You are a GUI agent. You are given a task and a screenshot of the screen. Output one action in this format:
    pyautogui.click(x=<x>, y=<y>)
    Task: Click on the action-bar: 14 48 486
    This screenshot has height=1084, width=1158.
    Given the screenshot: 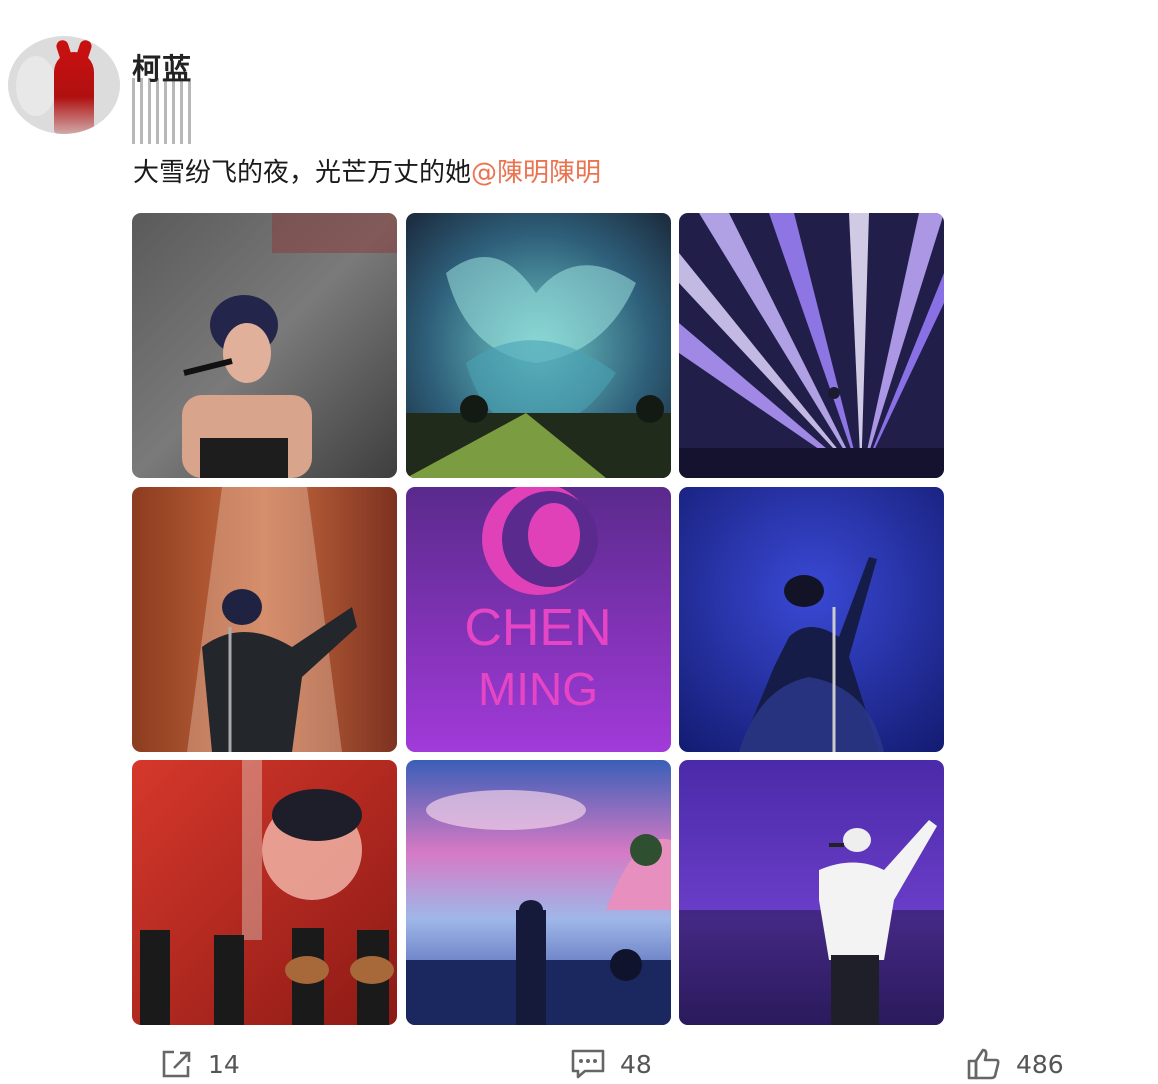 What is the action you would take?
    pyautogui.click(x=579, y=1064)
    